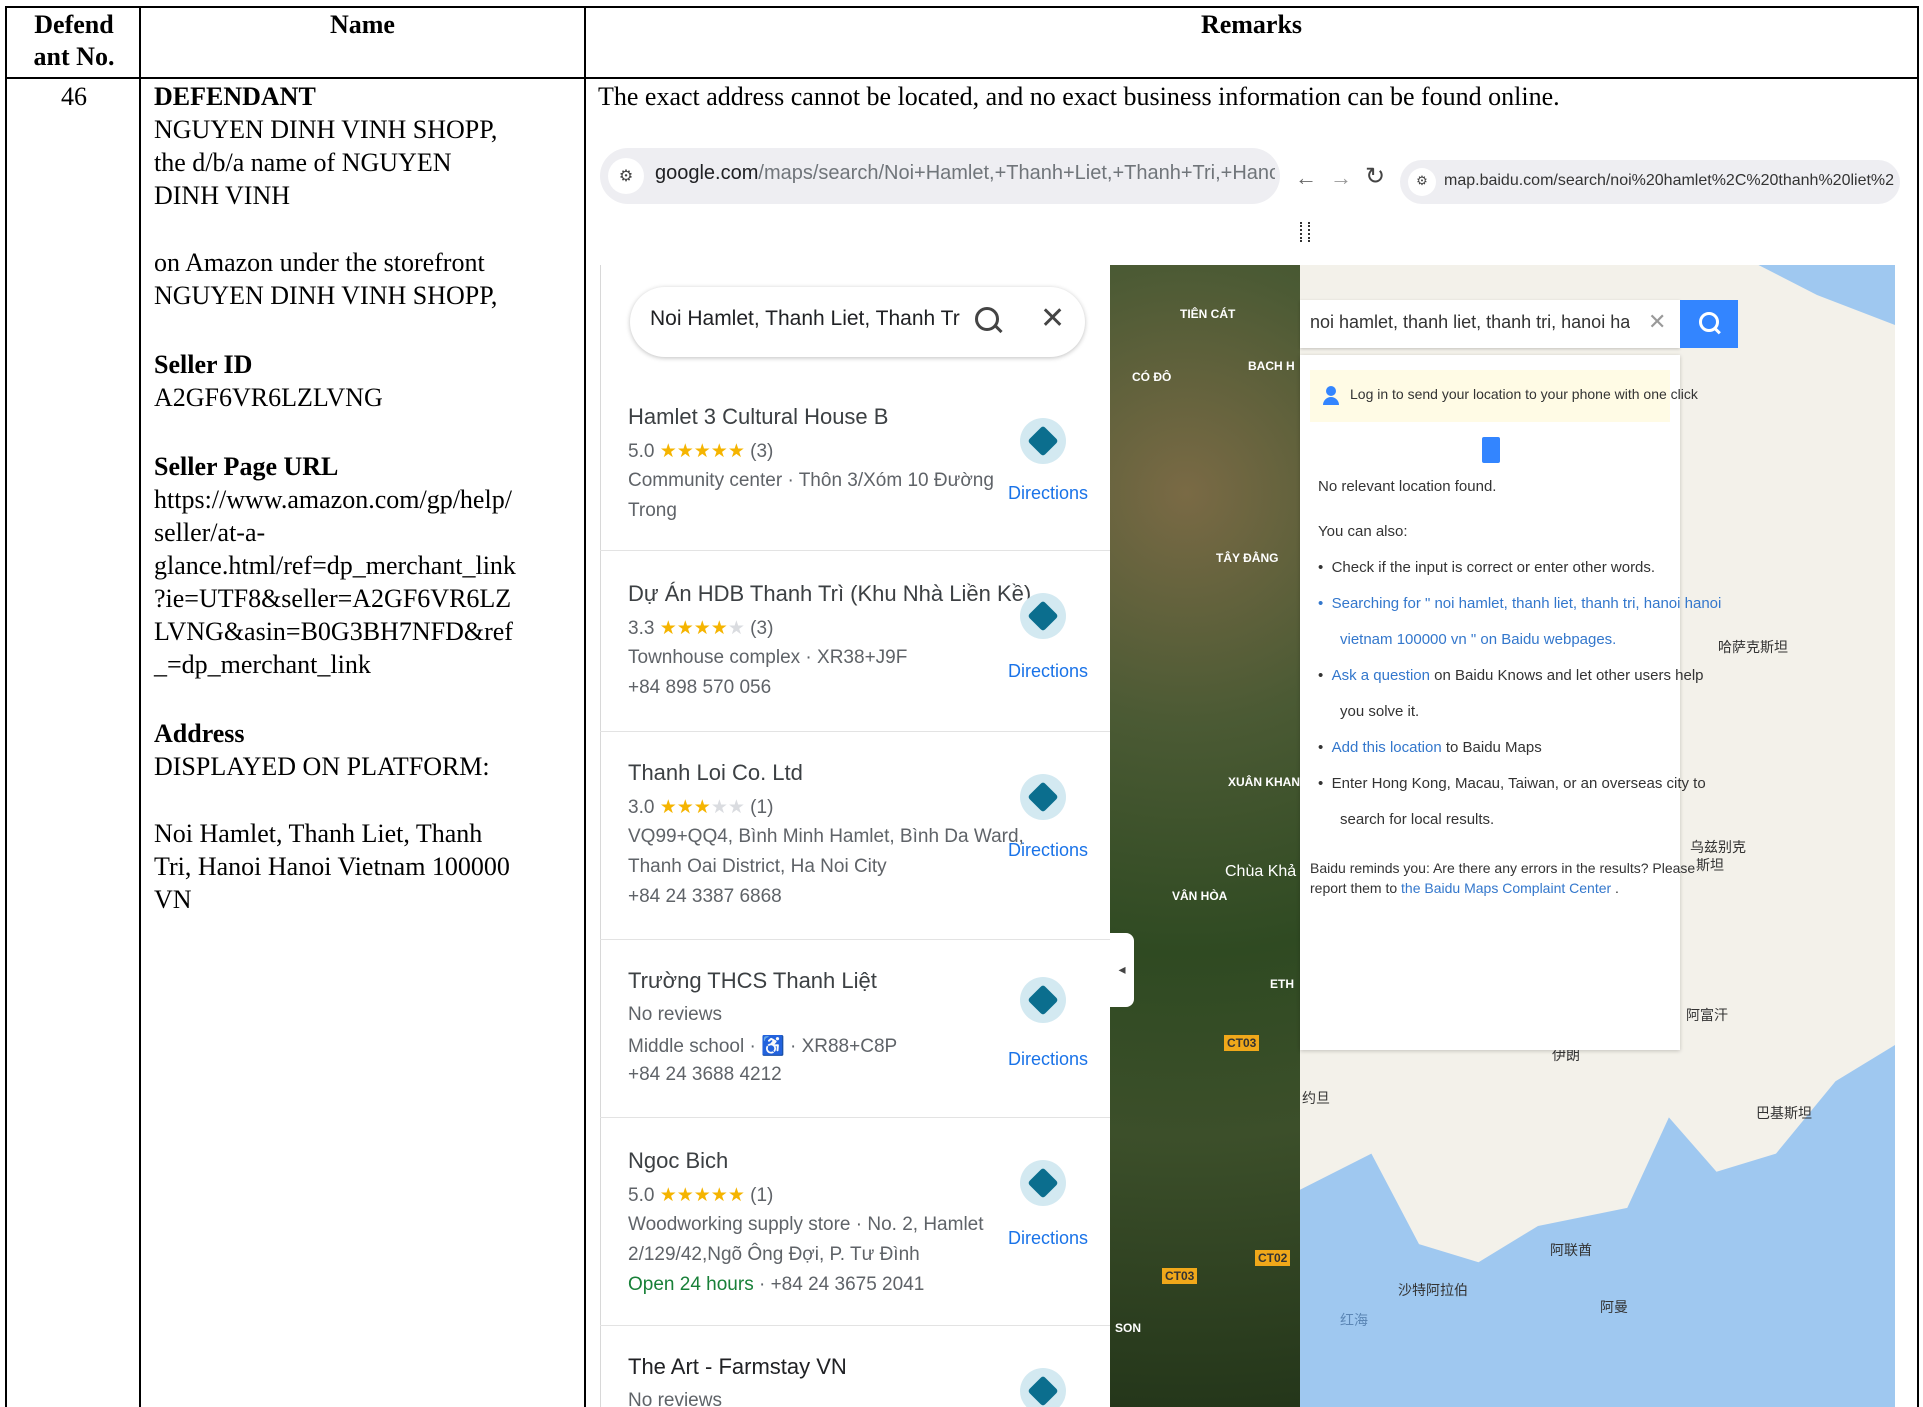  I want to click on result-detail: 2/129/42,Ngõ Ông Đợi, P. Tư Đình, so click(774, 1254).